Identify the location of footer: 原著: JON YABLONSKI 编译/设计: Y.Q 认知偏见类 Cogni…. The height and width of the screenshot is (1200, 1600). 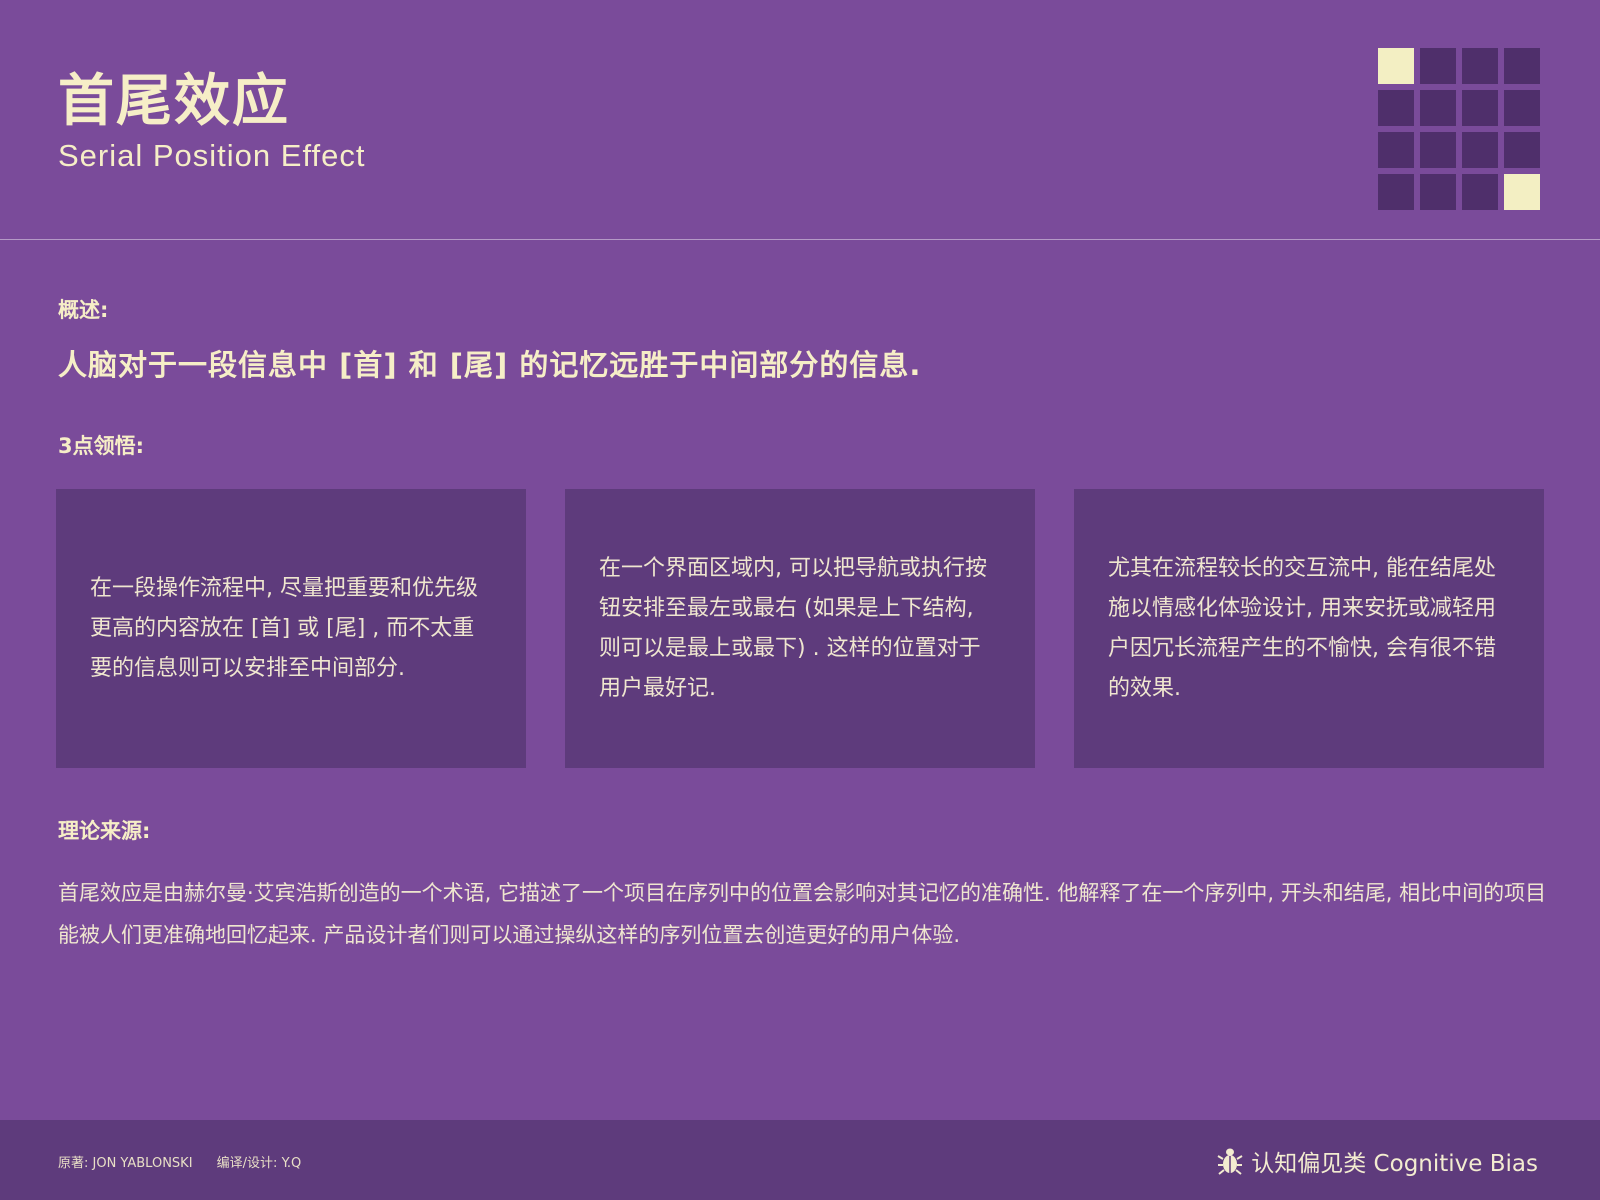
(800, 1160).